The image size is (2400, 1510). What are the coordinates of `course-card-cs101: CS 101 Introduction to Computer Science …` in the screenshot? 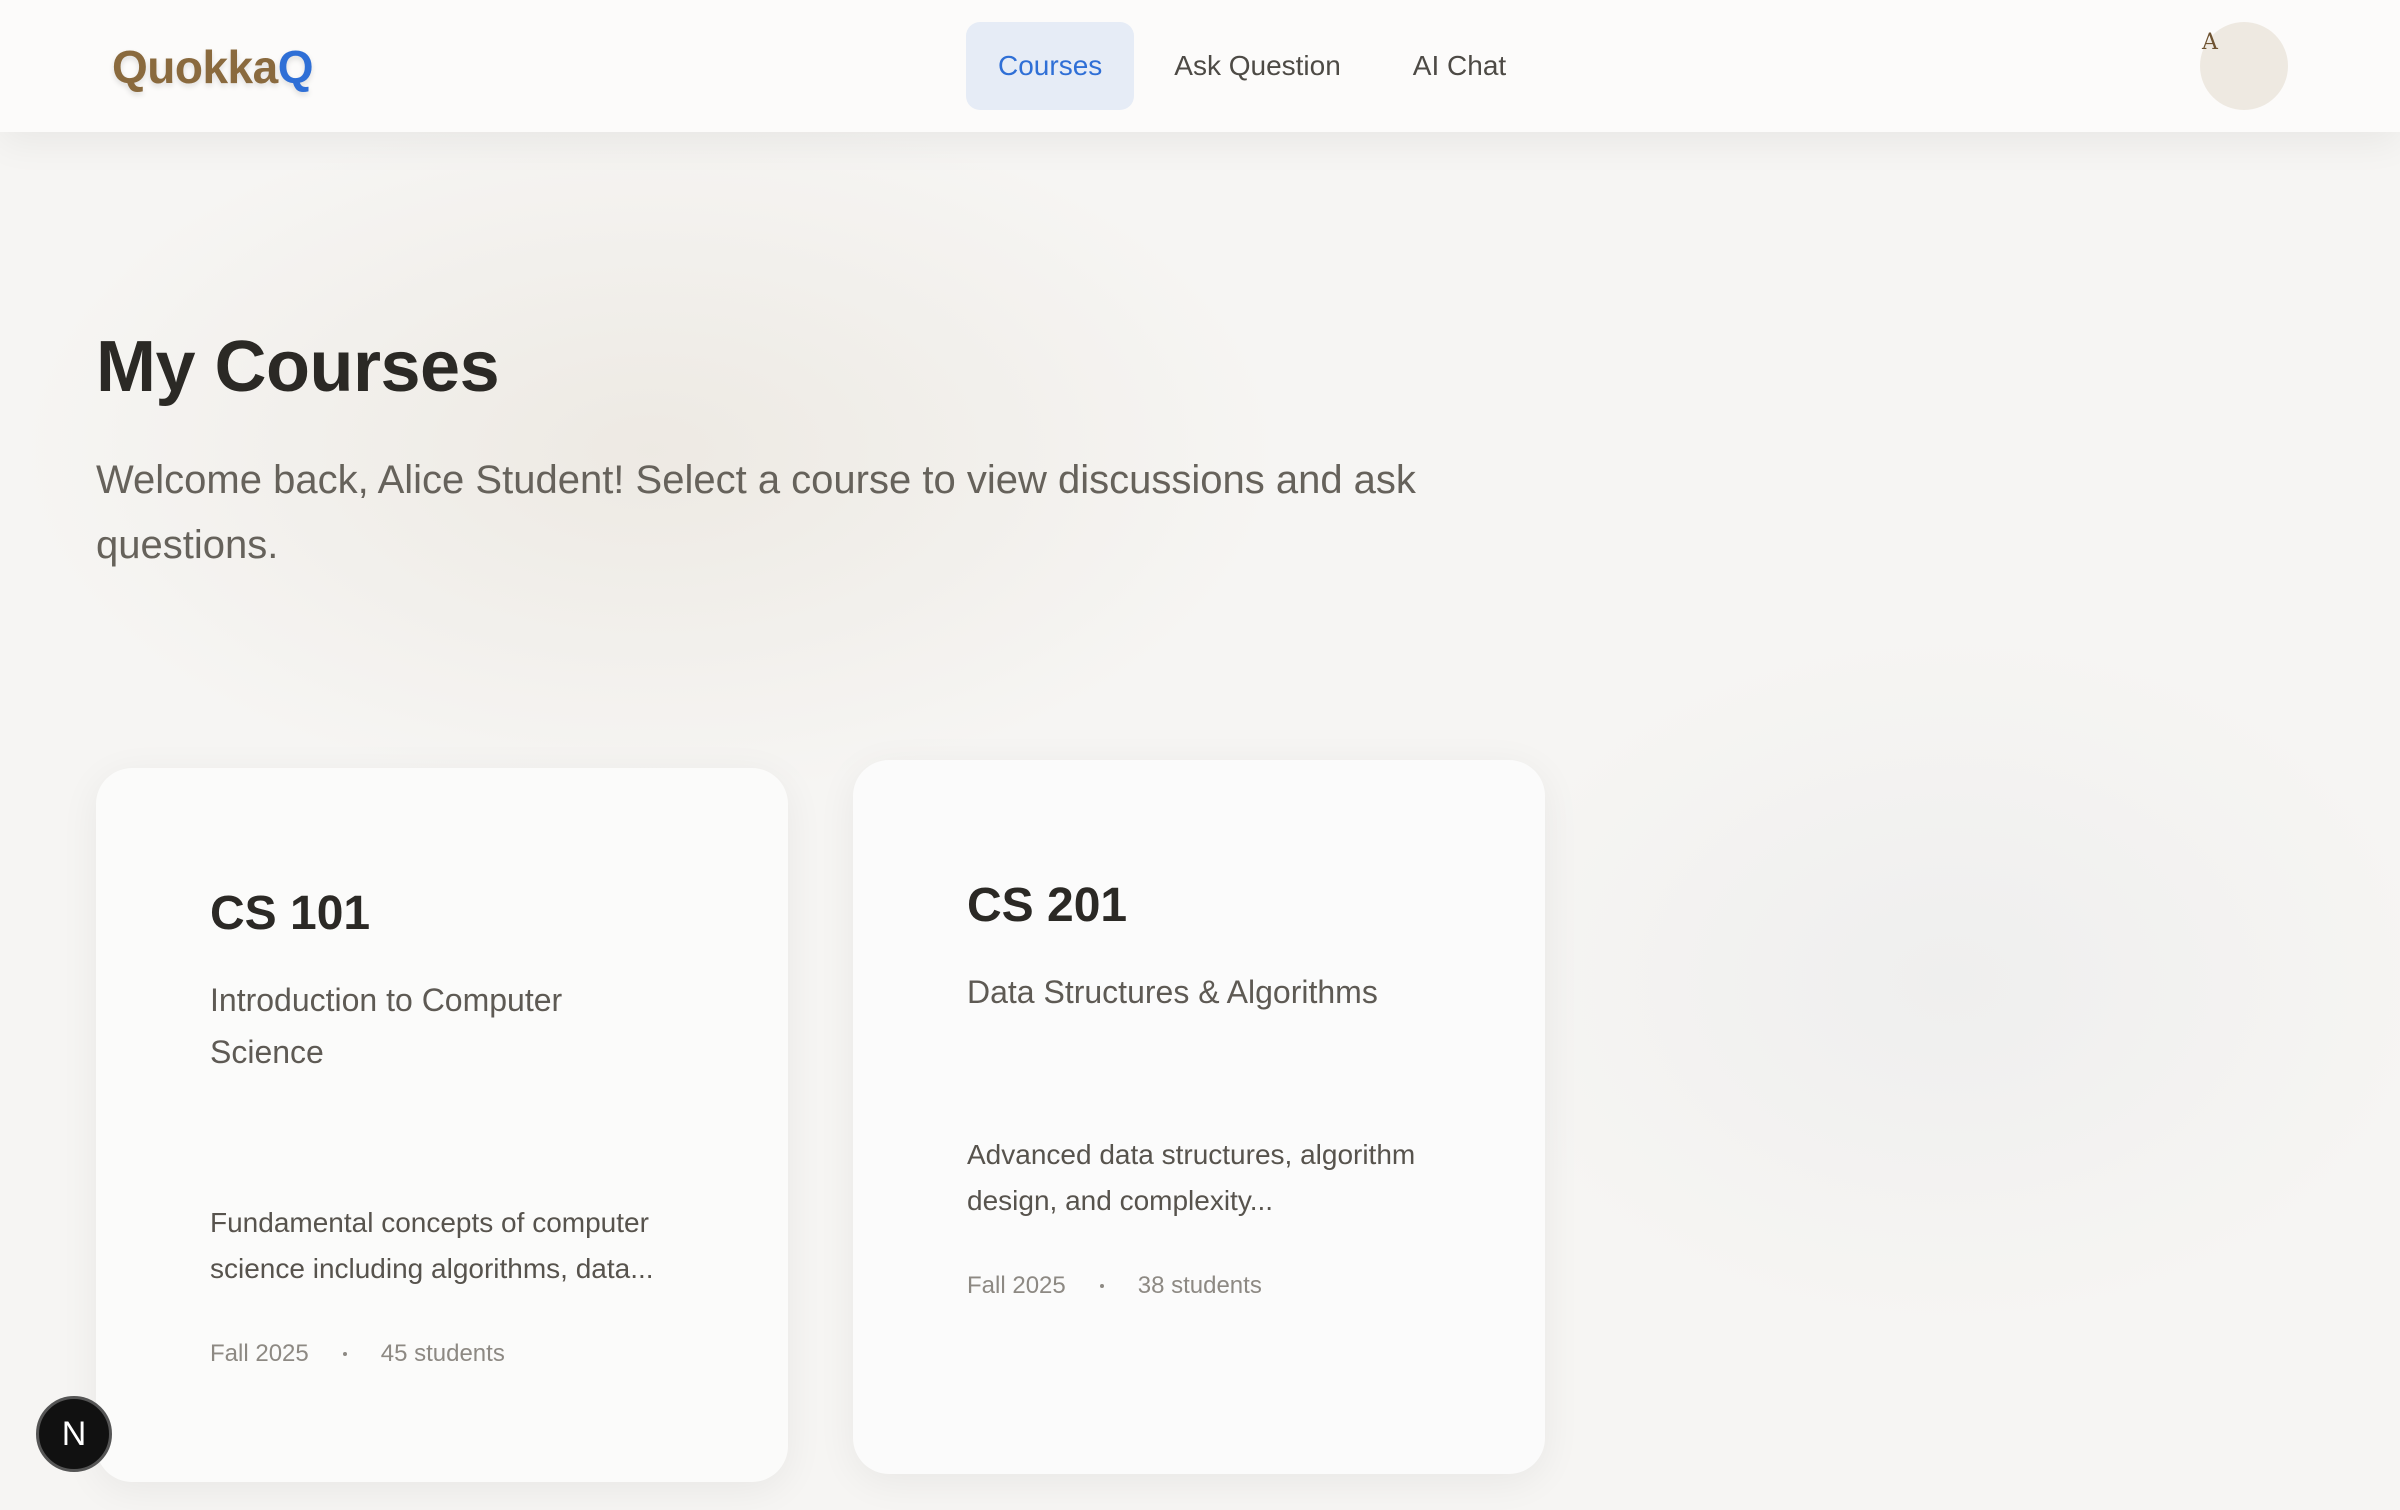 It's located at (442, 1125).